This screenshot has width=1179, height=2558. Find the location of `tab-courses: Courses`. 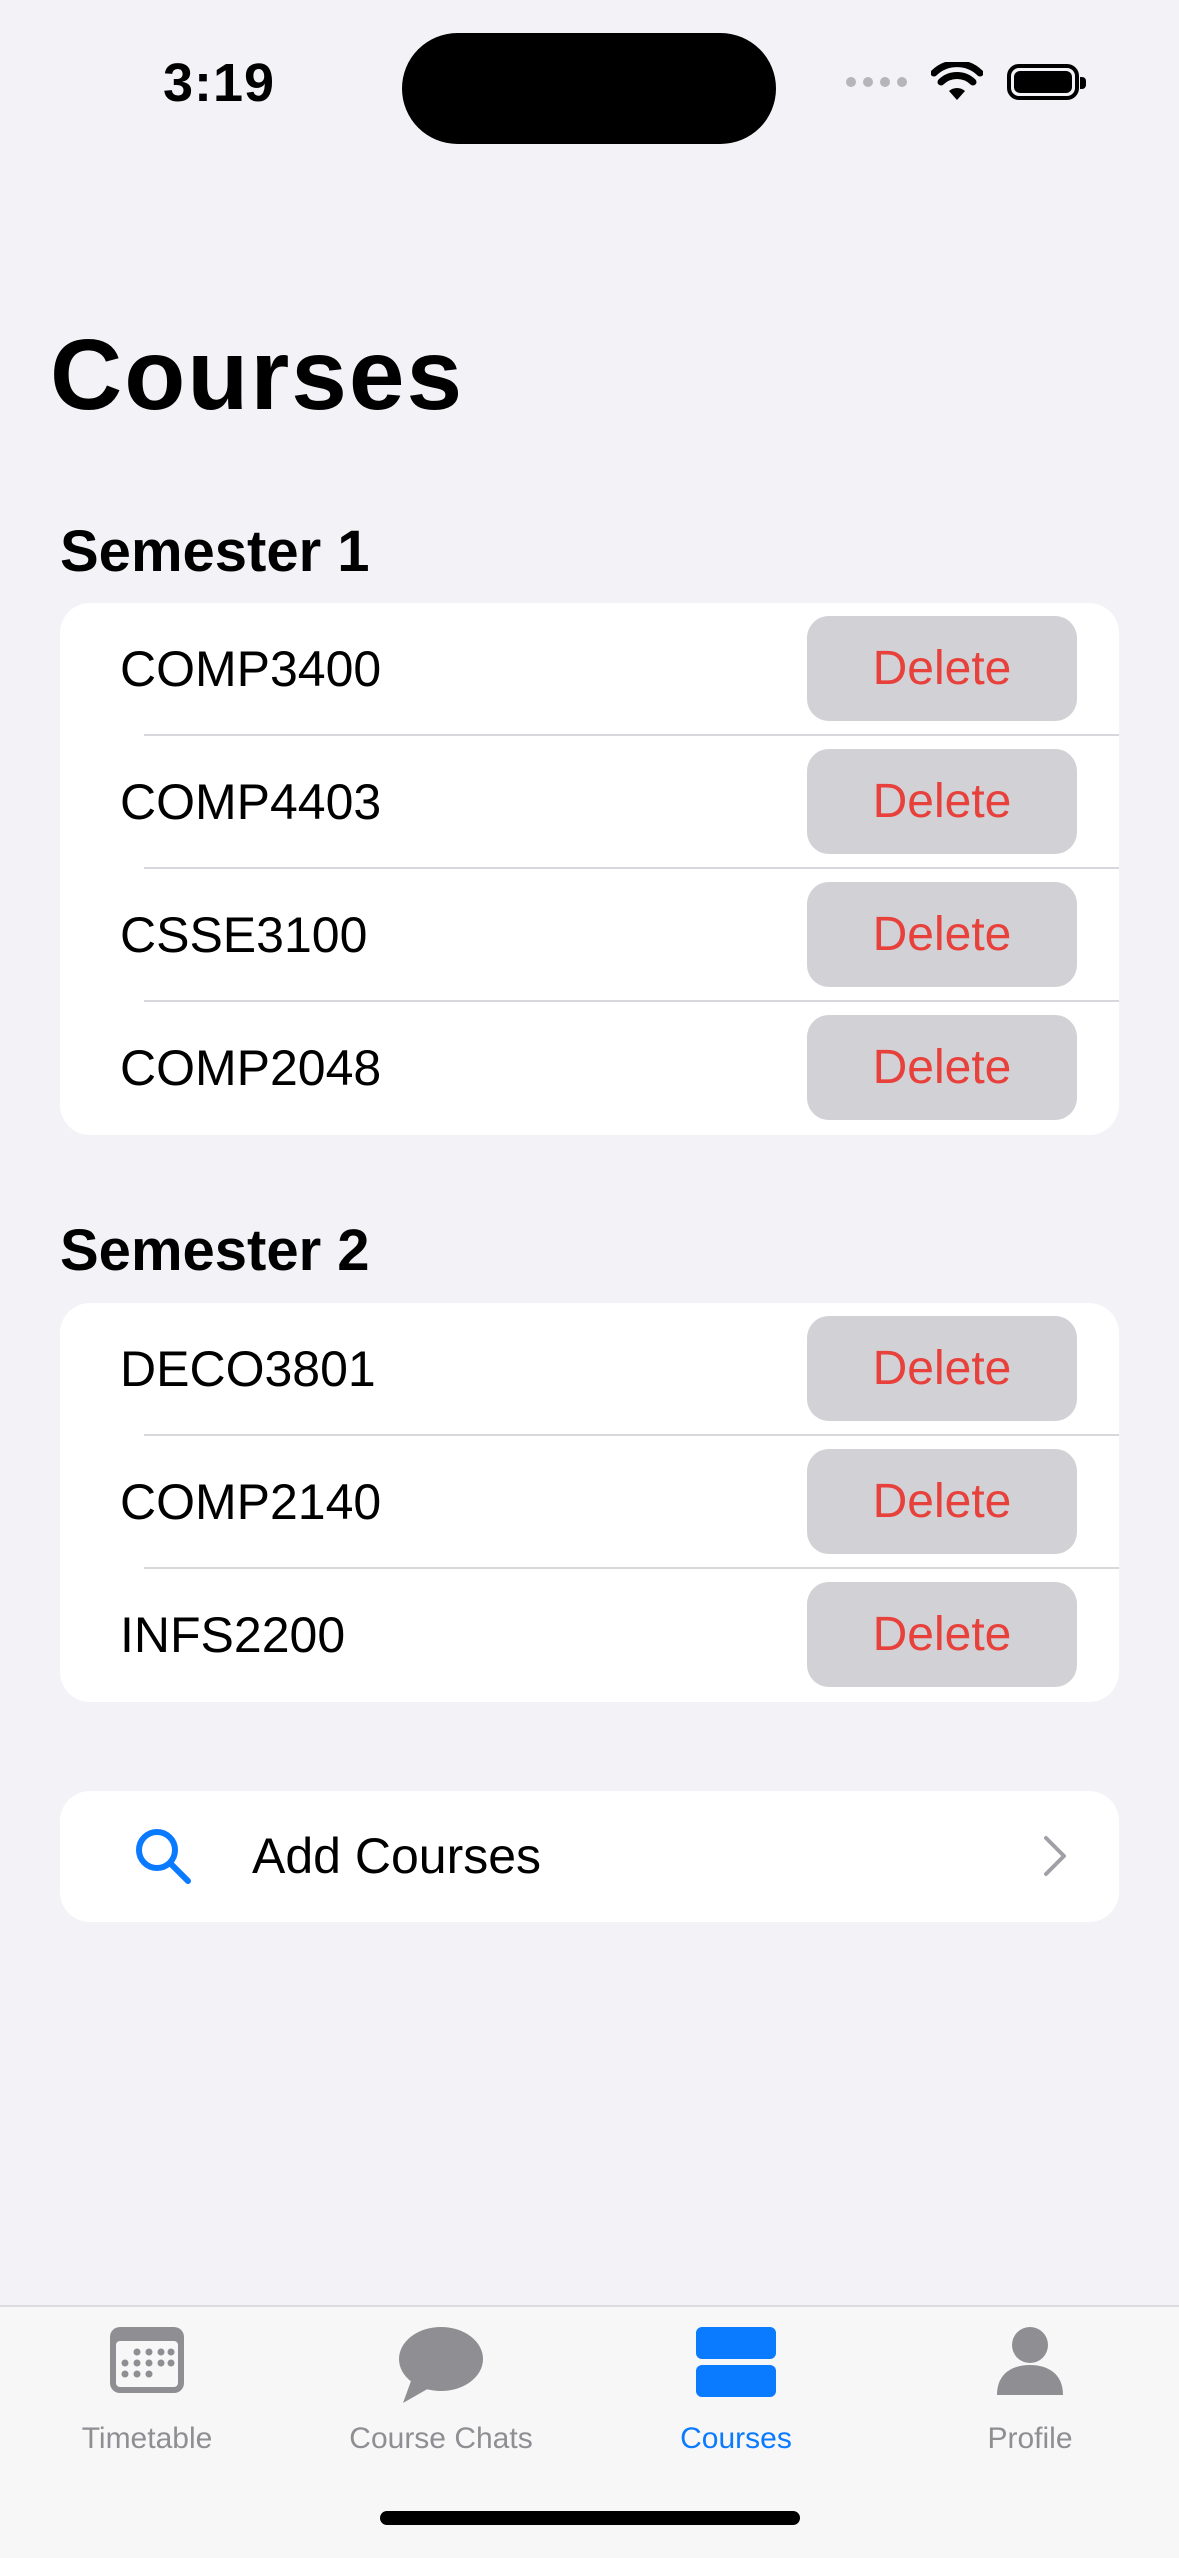

tab-courses: Courses is located at coordinates (736, 2392).